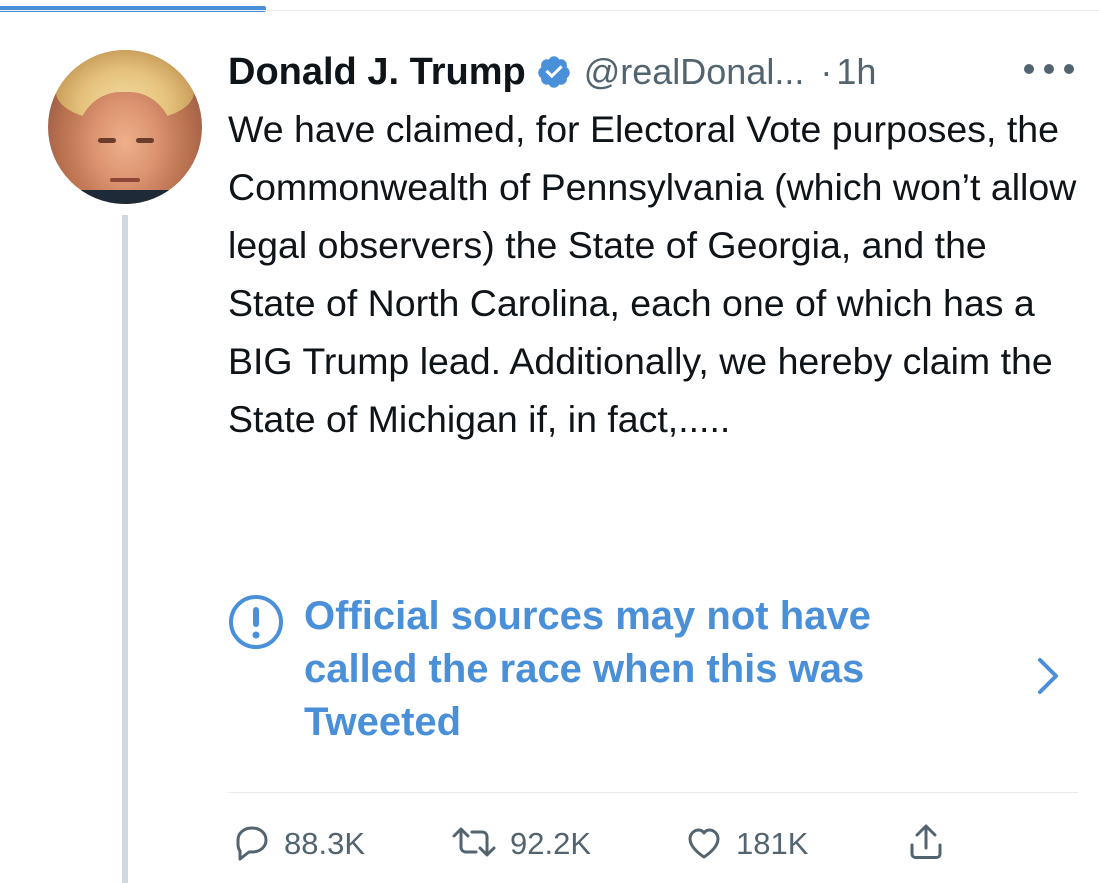 The image size is (1099, 883). Describe the element at coordinates (1049, 69) in the screenshot. I see `more-icon` at that location.